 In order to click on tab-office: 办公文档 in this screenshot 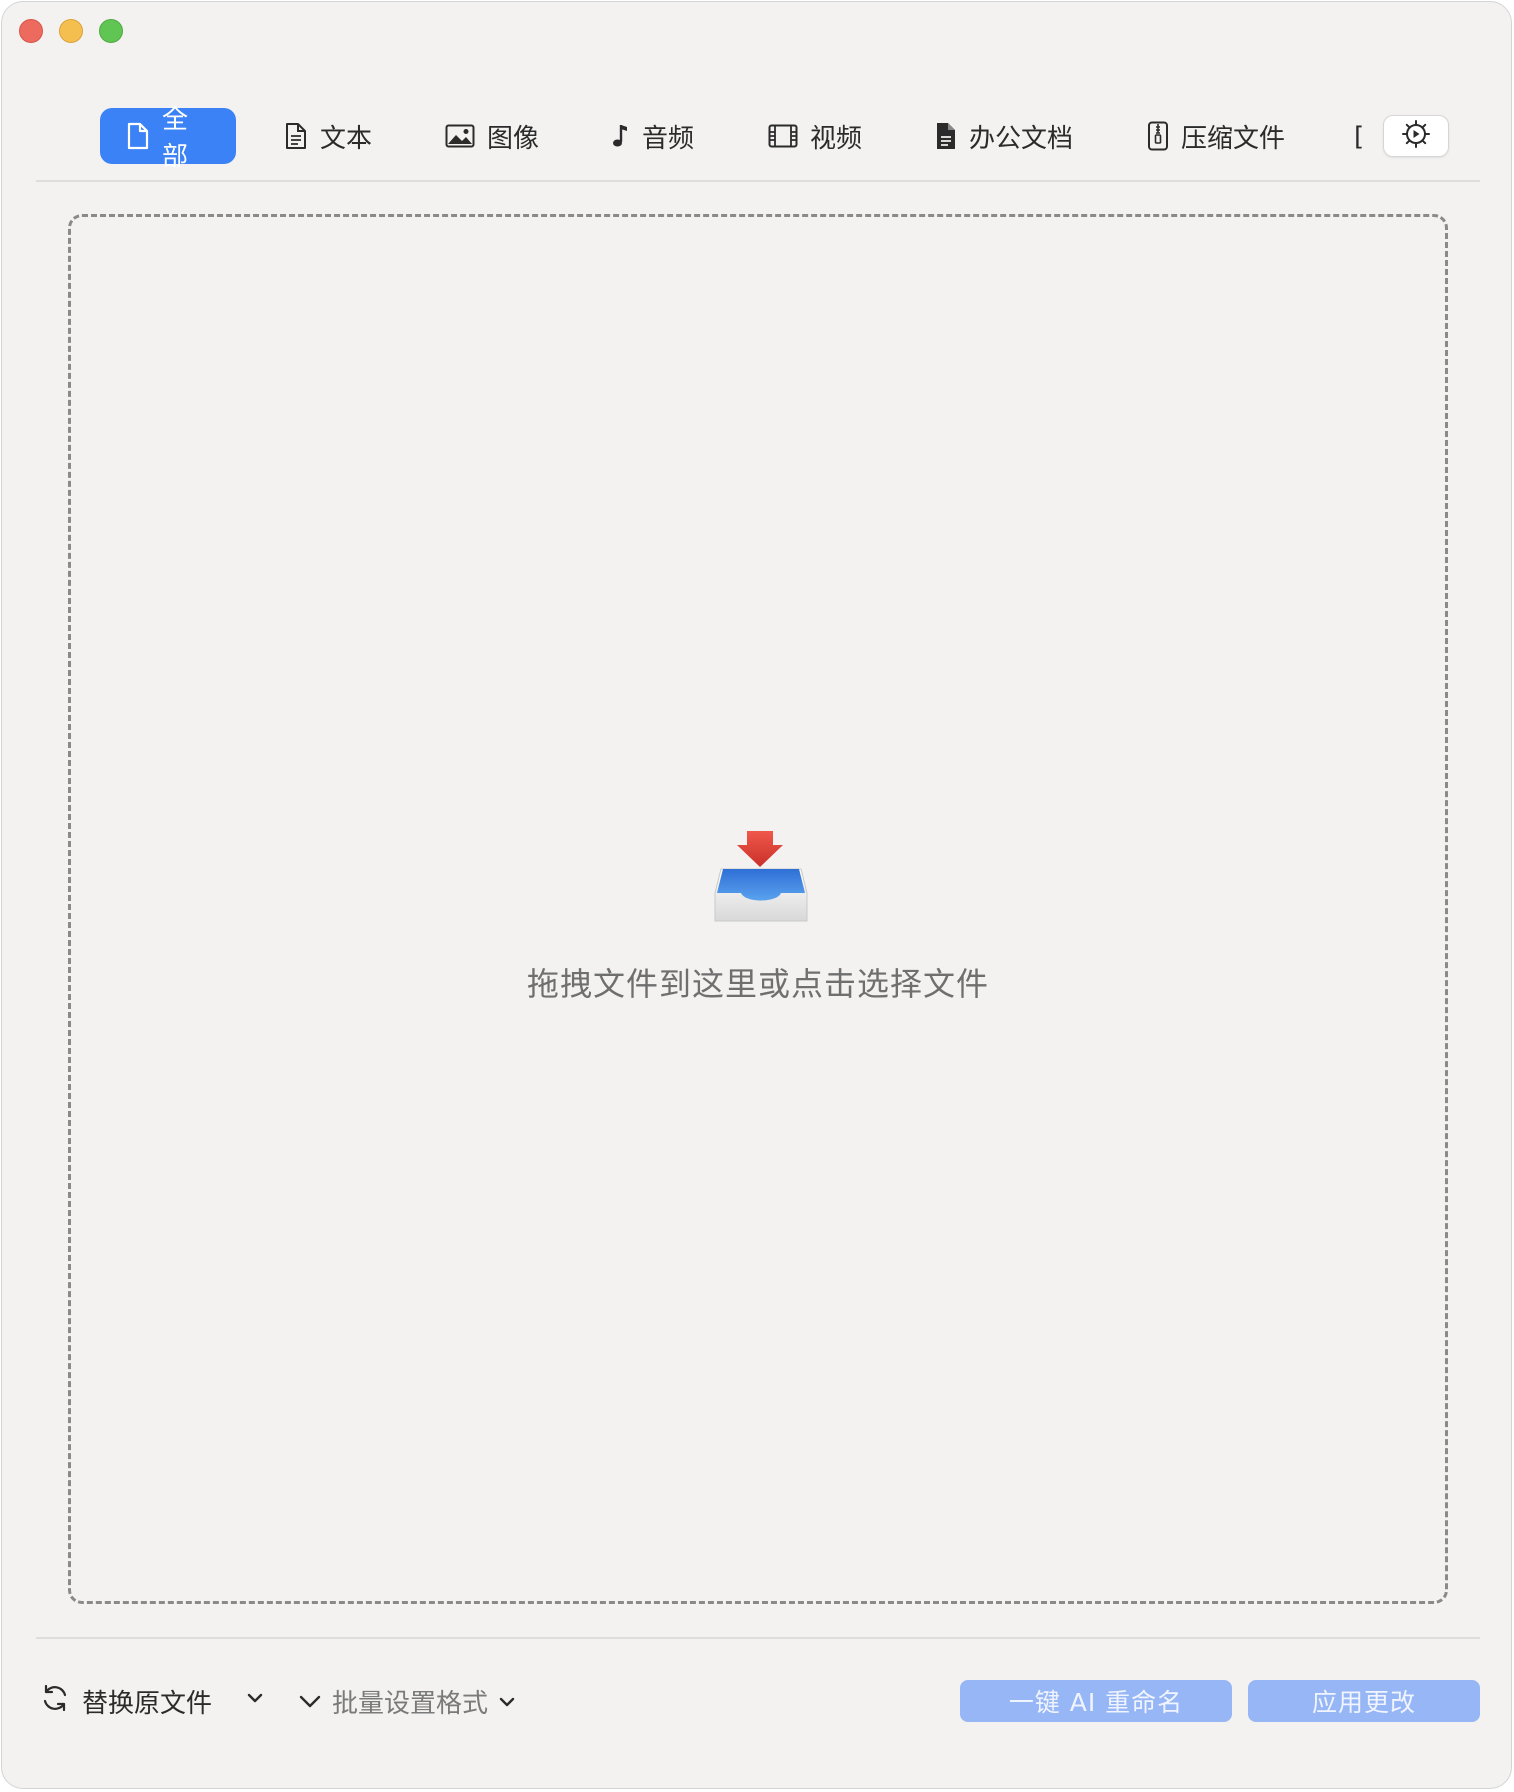, I will do `click(1004, 136)`.